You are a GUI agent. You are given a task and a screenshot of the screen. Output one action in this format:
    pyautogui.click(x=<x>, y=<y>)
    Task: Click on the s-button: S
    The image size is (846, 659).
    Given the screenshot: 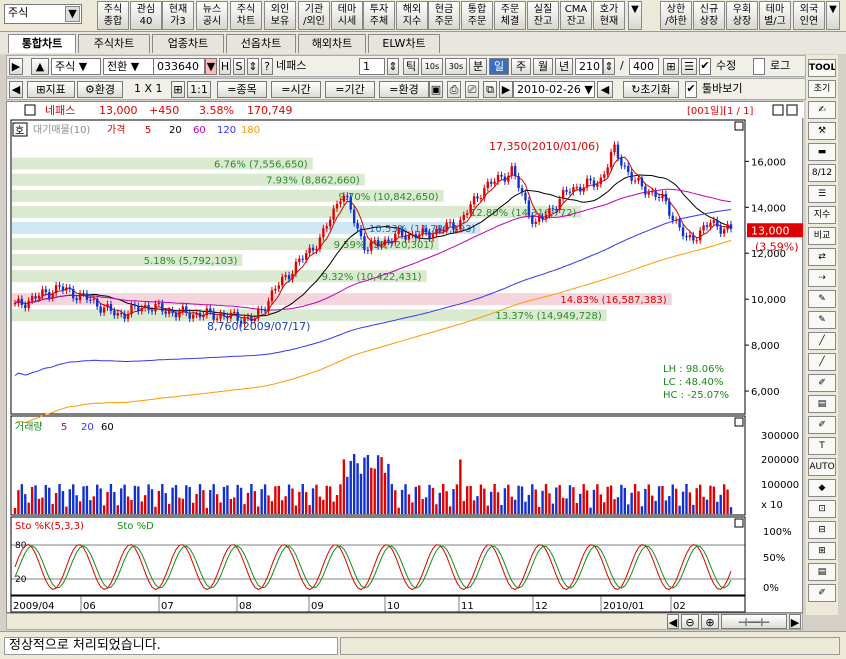 What is the action you would take?
    pyautogui.click(x=239, y=66)
    